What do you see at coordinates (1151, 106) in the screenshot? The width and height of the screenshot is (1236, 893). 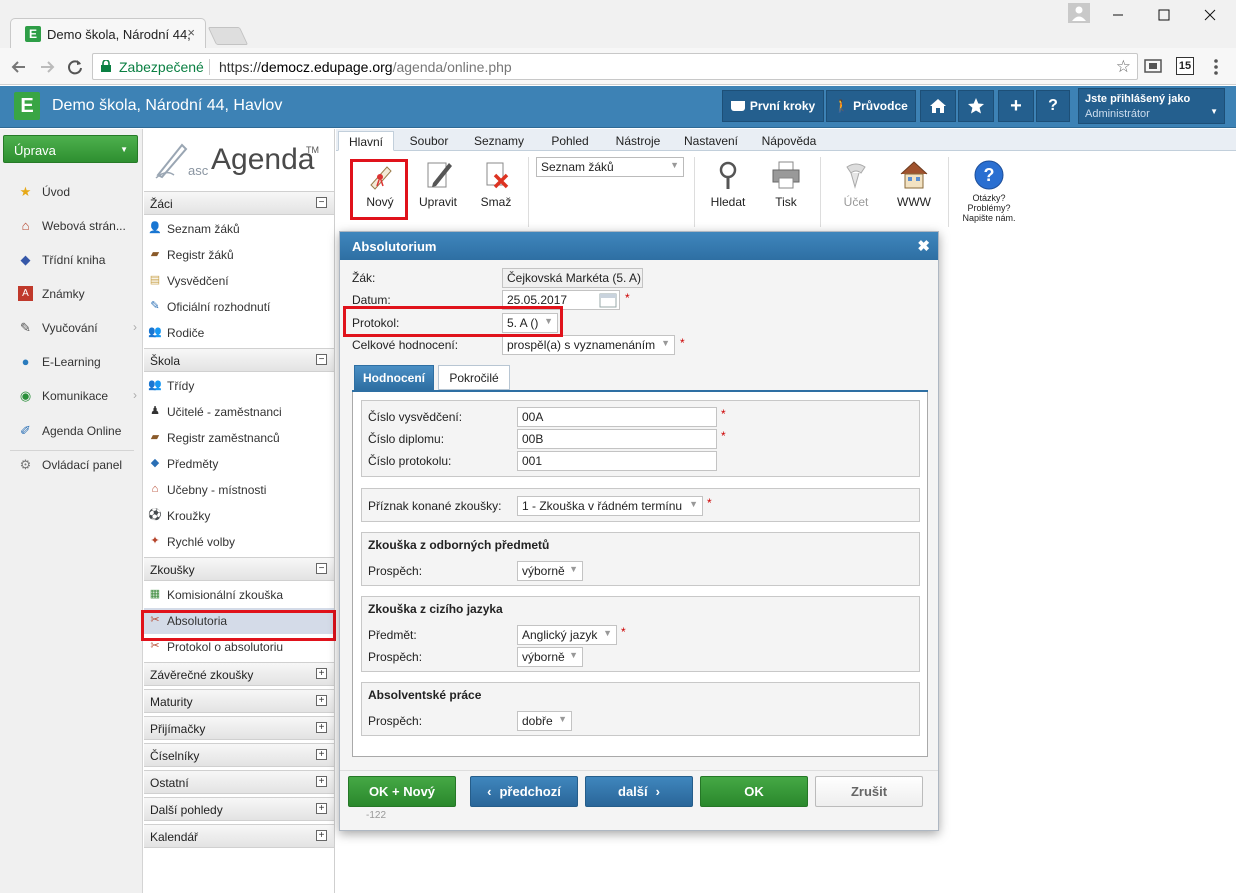 I see `user-menu: Jste přihlášený jako Administrátor ▼` at bounding box center [1151, 106].